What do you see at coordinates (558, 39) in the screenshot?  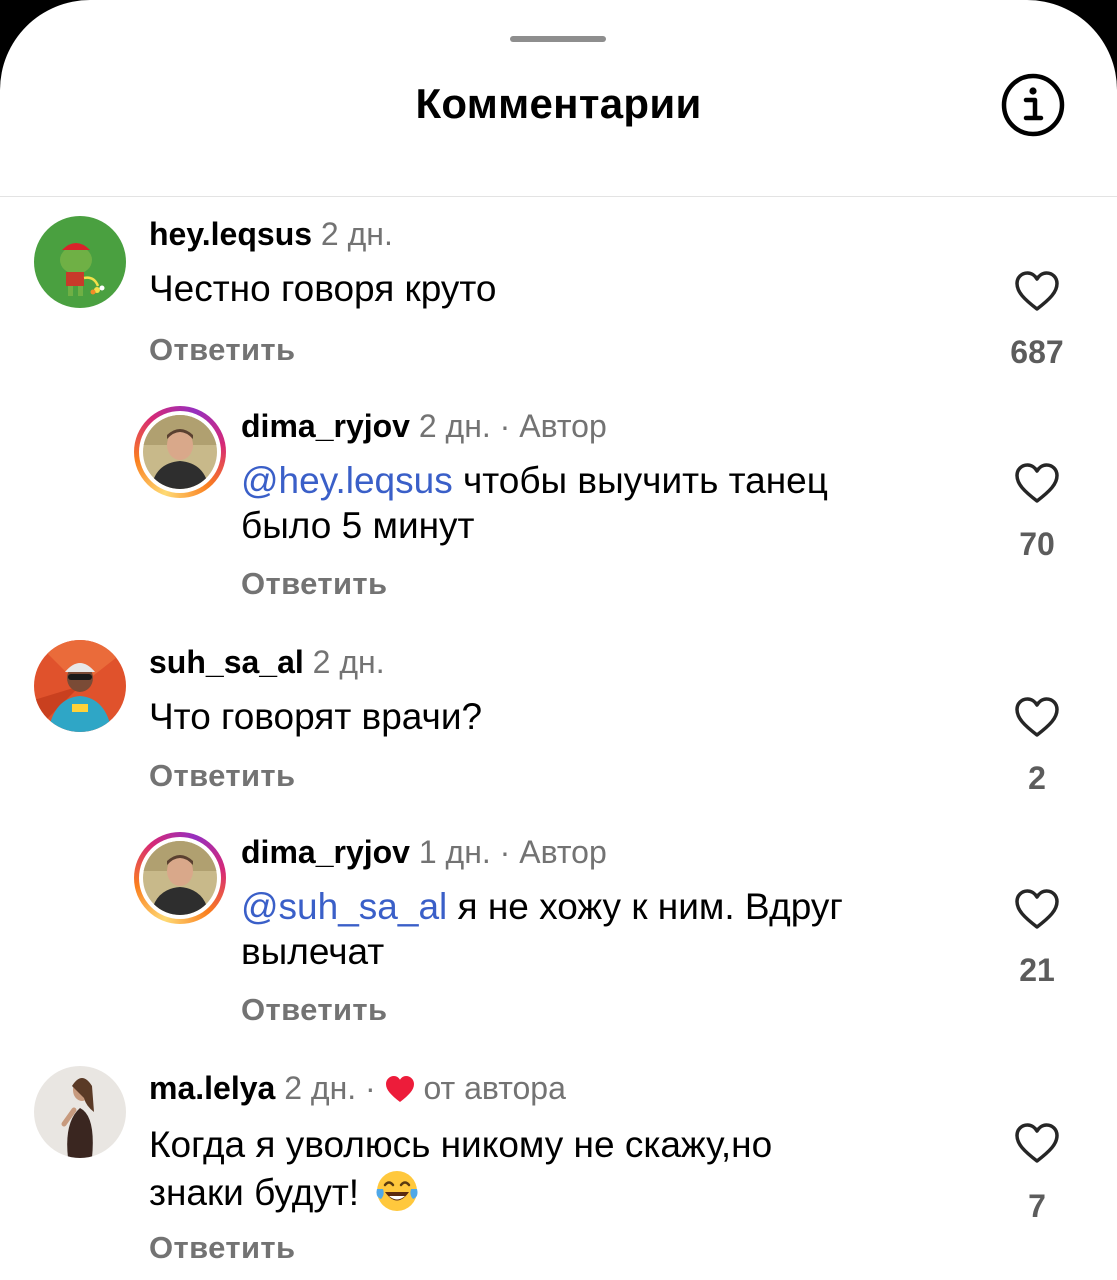 I see `drag-handle` at bounding box center [558, 39].